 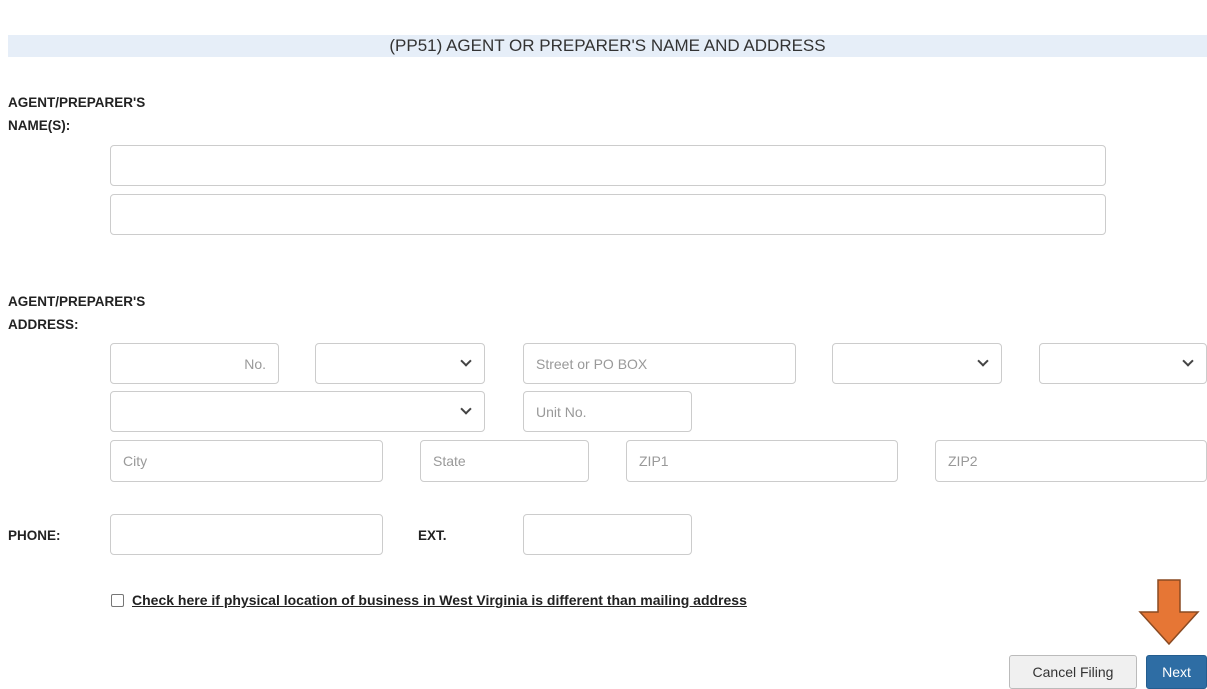 What do you see at coordinates (246, 534) in the screenshot?
I see `phone-input` at bounding box center [246, 534].